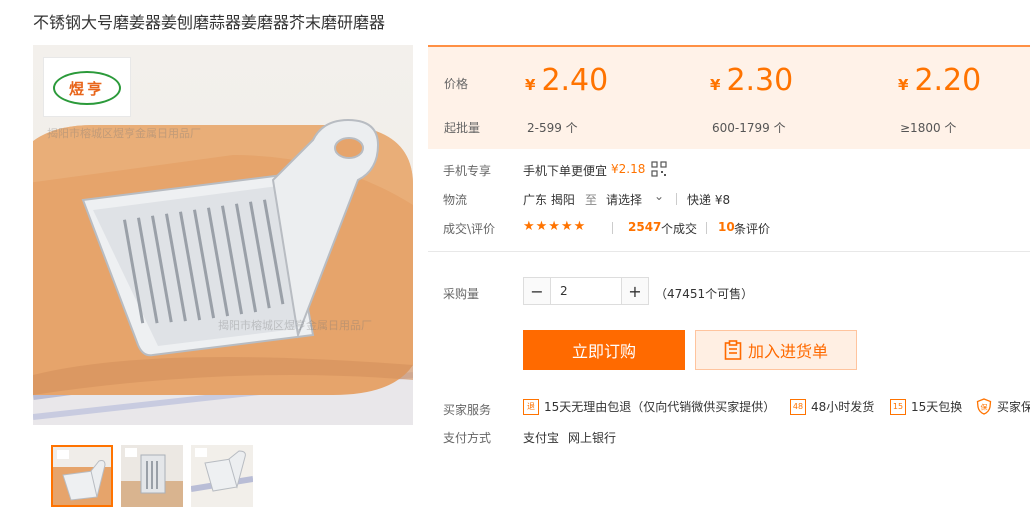 The width and height of the screenshot is (1030, 514). Describe the element at coordinates (928, 128) in the screenshot. I see `batch-range-3: ≥1800 个` at that location.